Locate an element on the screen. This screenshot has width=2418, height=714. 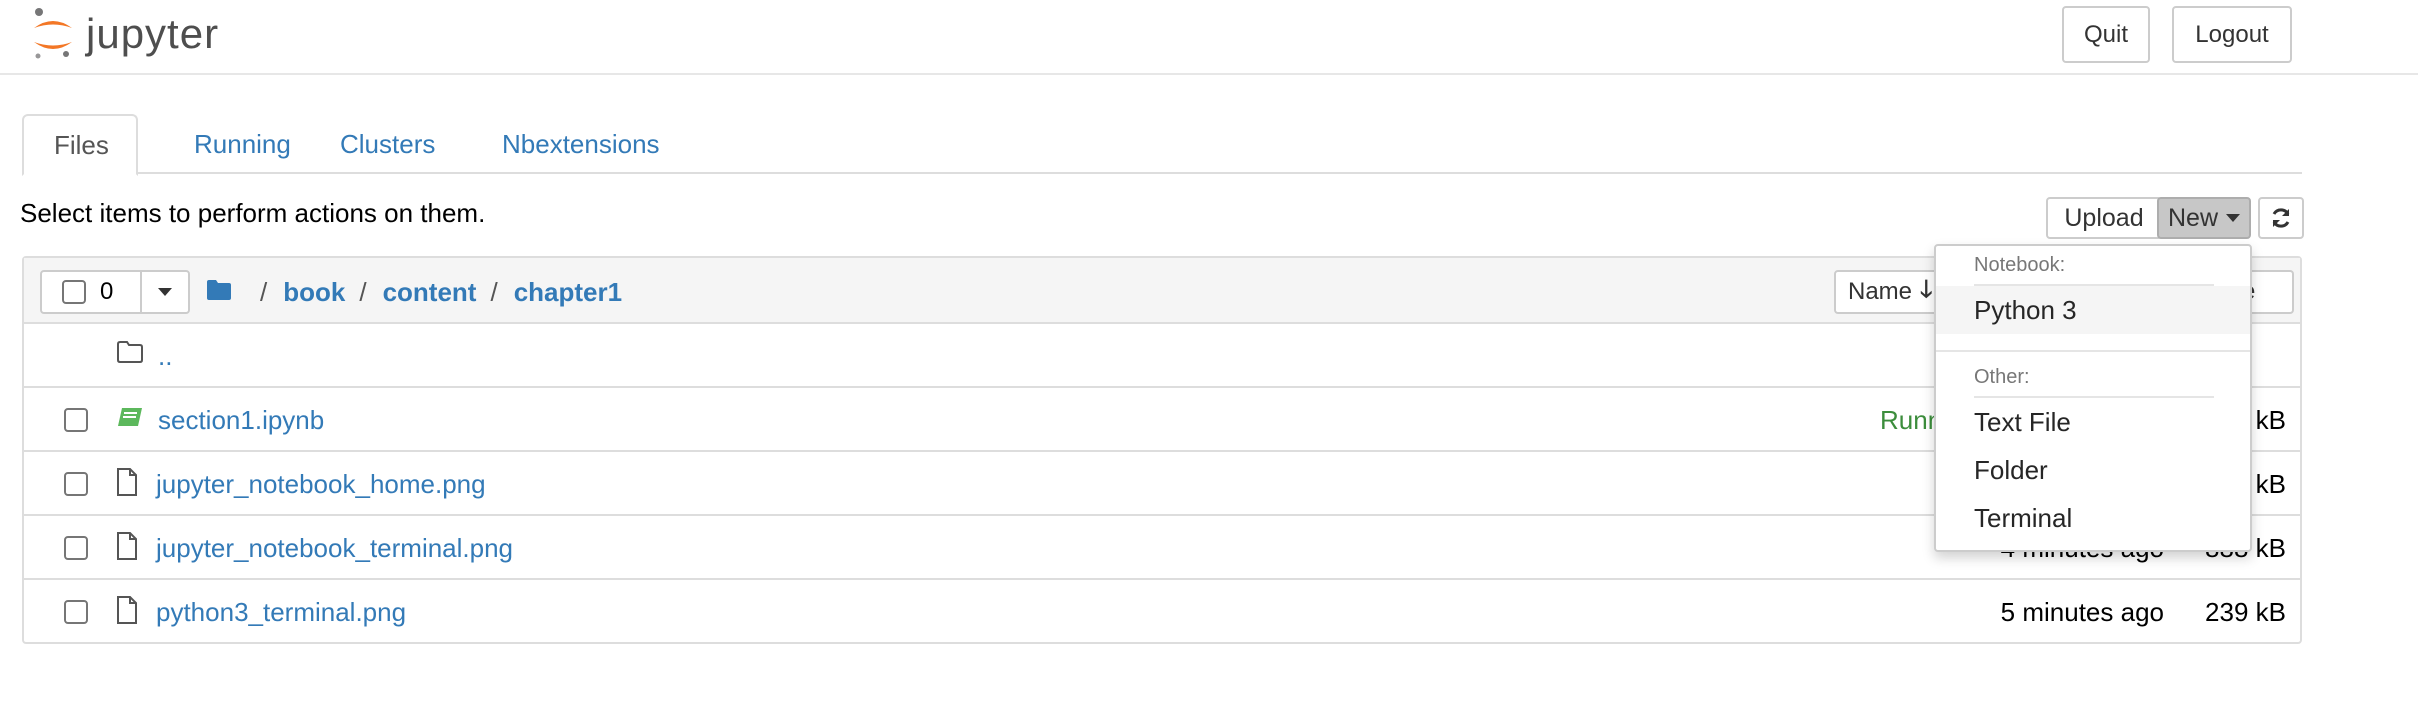
refresh-icon is located at coordinates (2281, 218).